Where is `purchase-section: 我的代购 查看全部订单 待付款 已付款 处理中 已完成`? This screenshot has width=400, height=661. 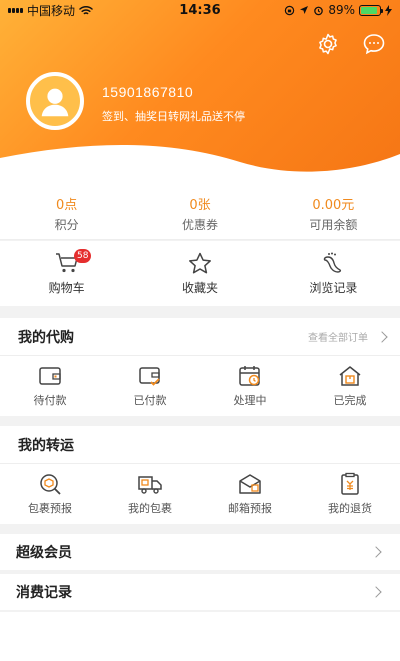
purchase-section: 我的代购 查看全部订单 待付款 已付款 处理中 已完成 is located at coordinates (200, 367).